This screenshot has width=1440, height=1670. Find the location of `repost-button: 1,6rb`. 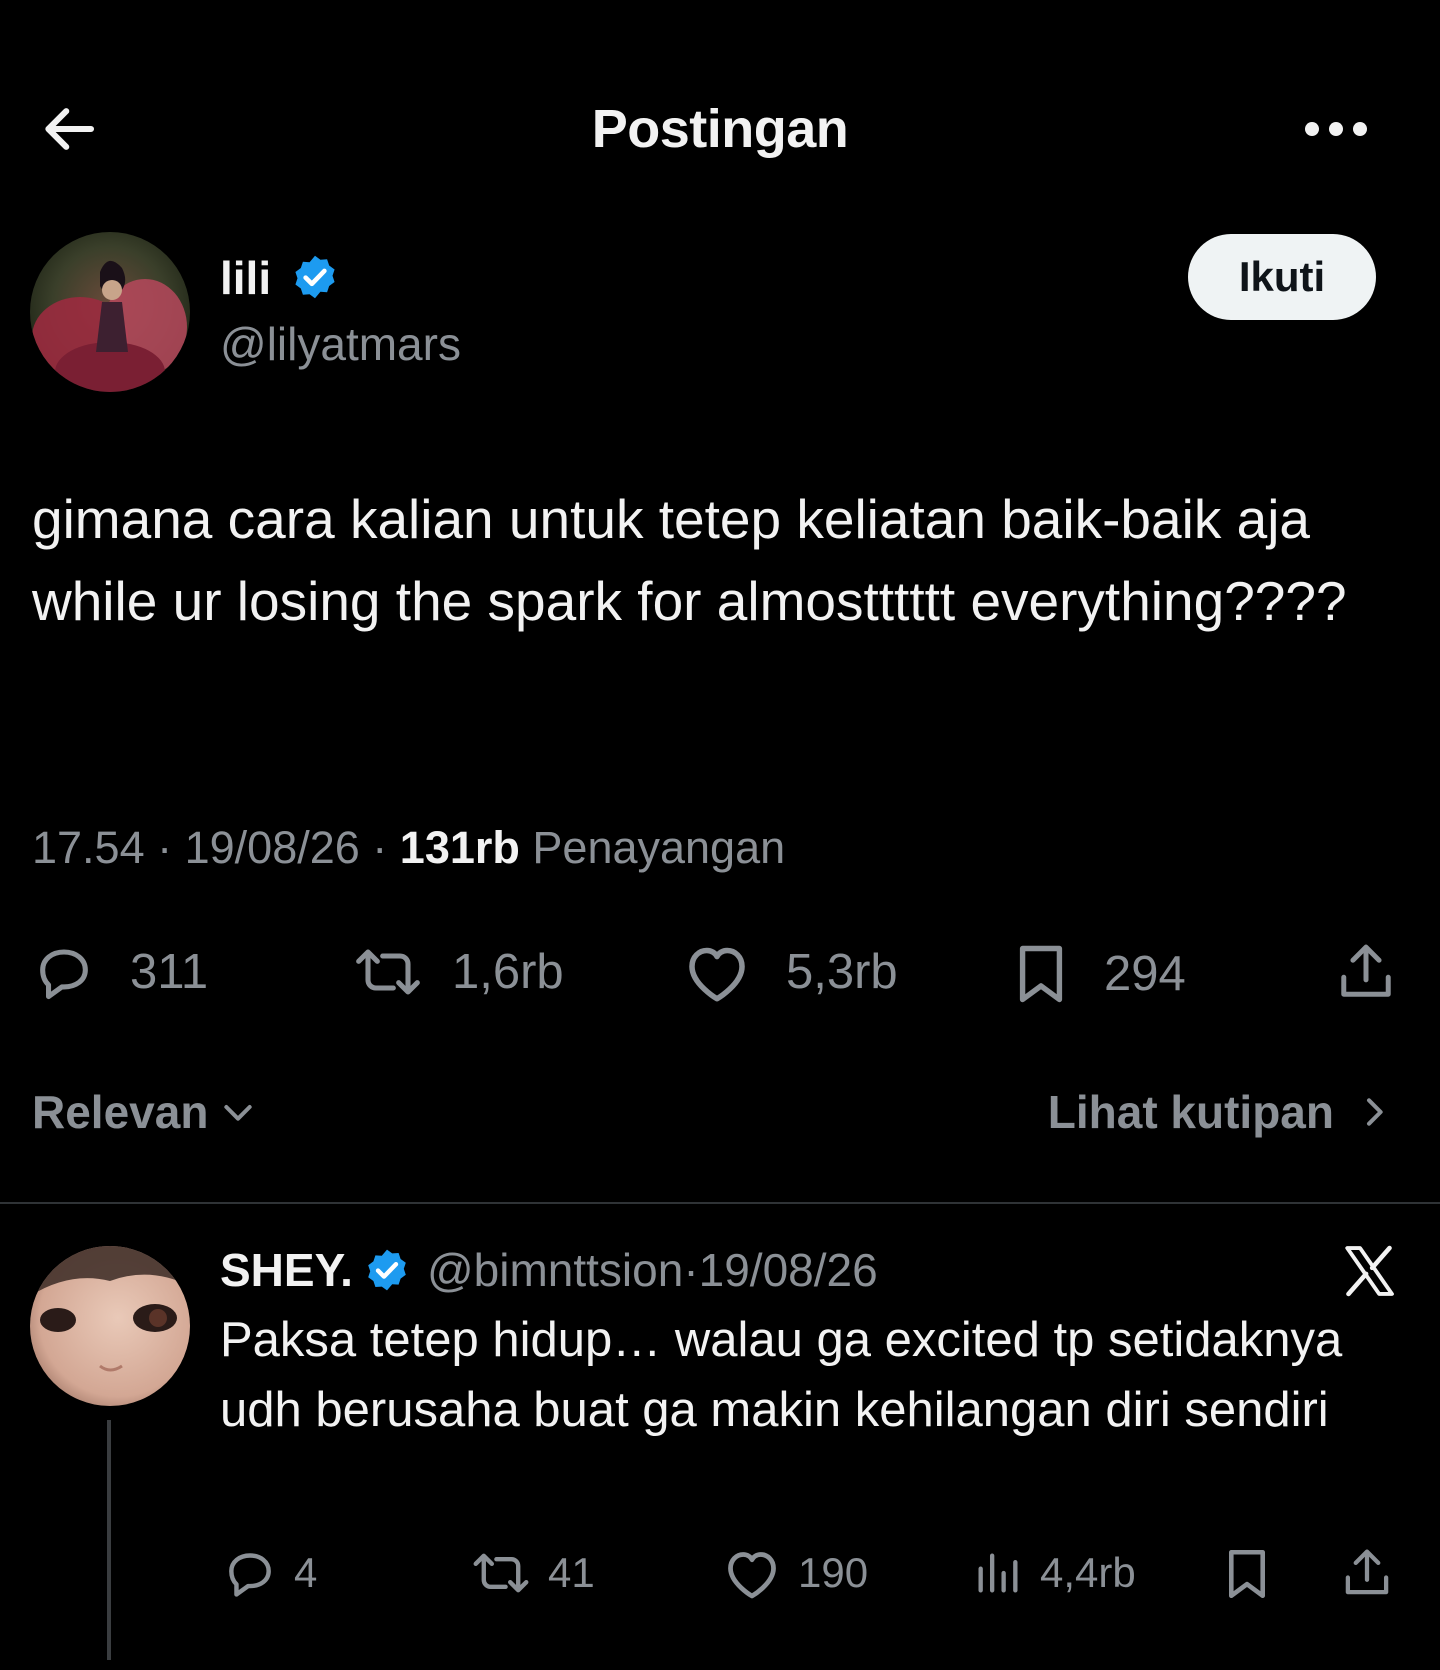

repost-button: 1,6rb is located at coordinates (458, 972).